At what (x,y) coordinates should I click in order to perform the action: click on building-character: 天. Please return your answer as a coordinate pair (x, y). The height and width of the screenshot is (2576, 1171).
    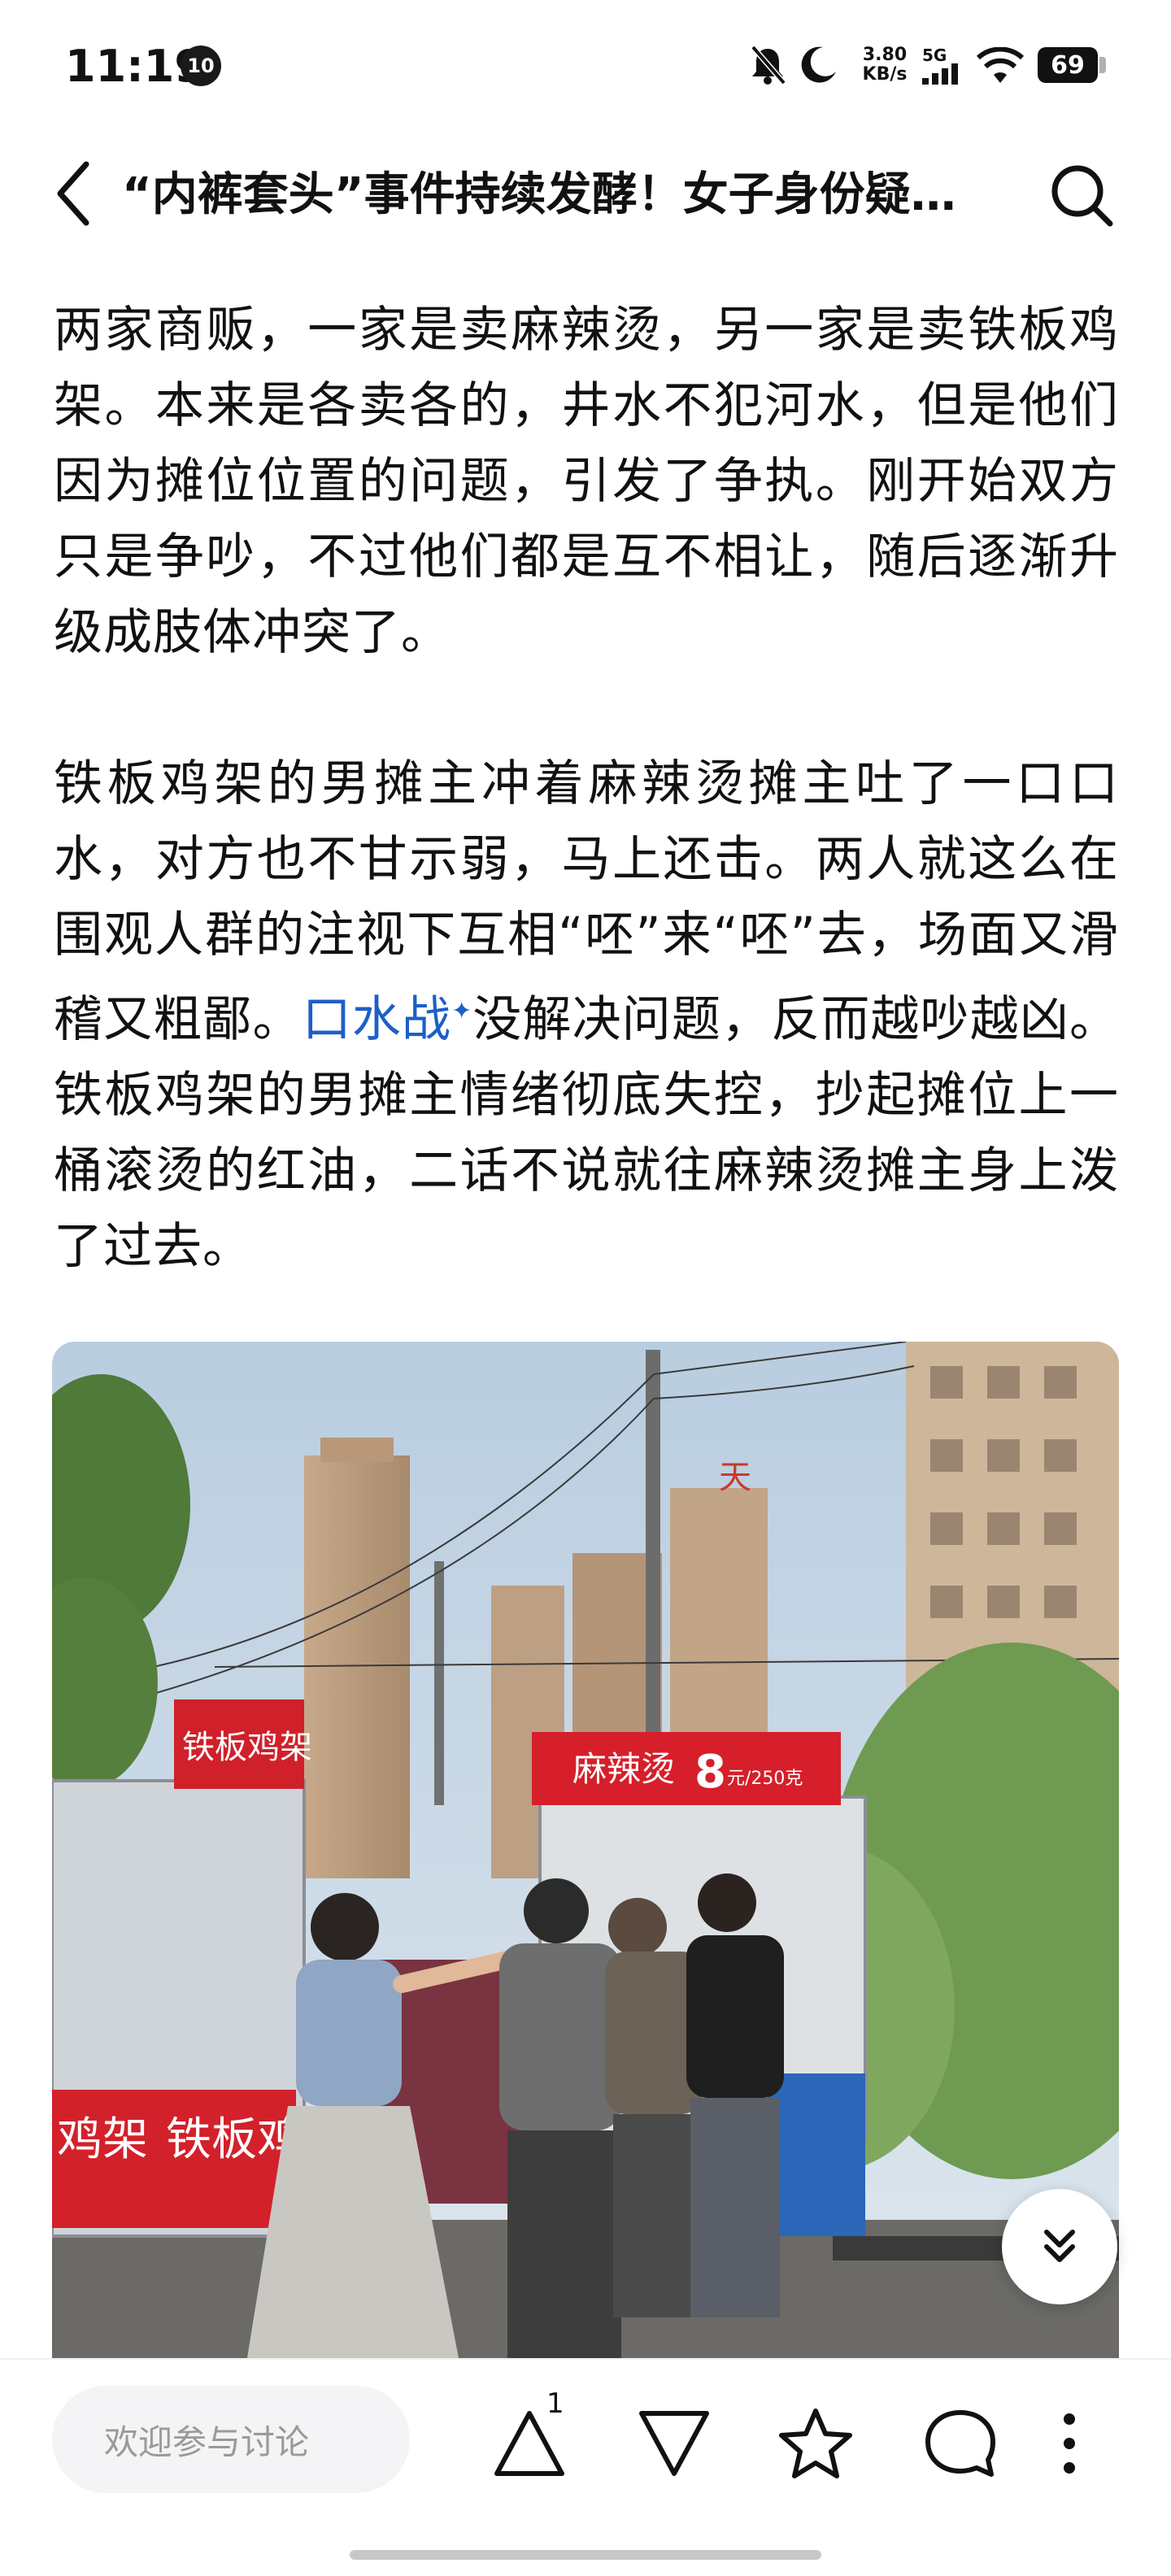
    Looking at the image, I should click on (735, 1478).